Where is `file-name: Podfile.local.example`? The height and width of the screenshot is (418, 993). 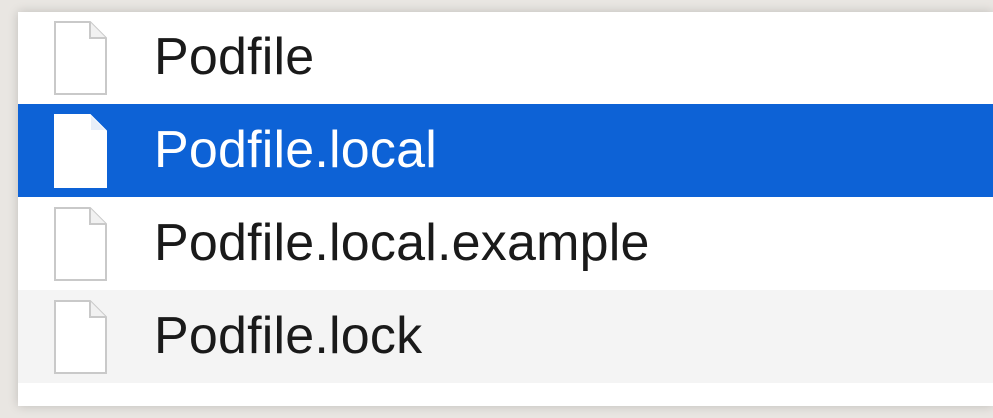 file-name: Podfile.local.example is located at coordinates (402, 242).